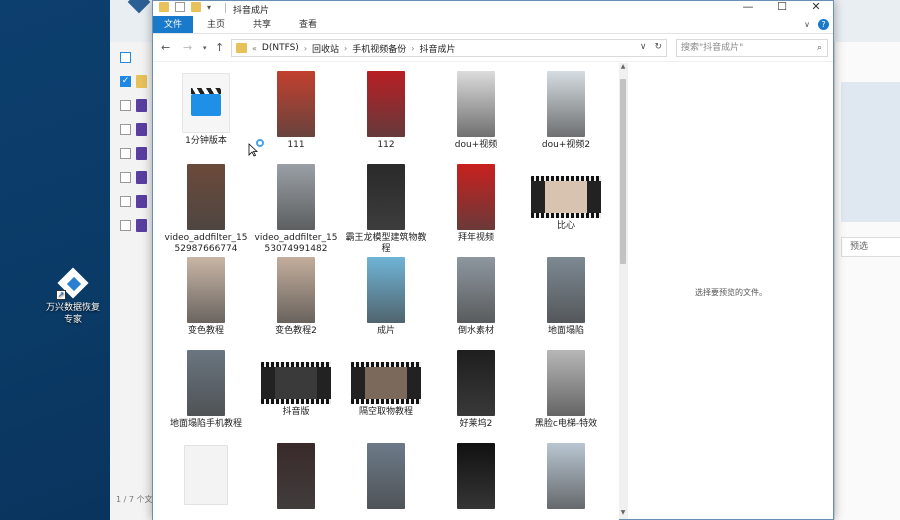 This screenshot has width=900, height=520. What do you see at coordinates (165, 47) in the screenshot?
I see `back-arrow-icon: ←` at bounding box center [165, 47].